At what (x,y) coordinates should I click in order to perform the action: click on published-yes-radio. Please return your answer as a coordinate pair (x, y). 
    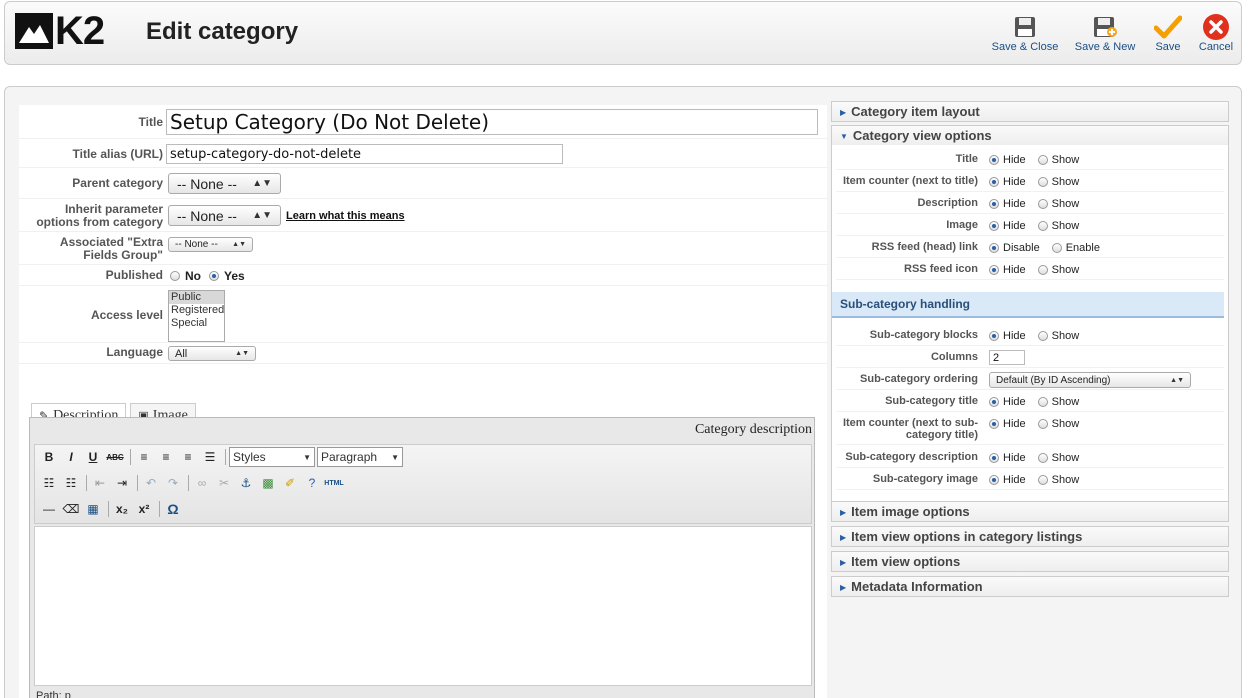
    Looking at the image, I should click on (214, 276).